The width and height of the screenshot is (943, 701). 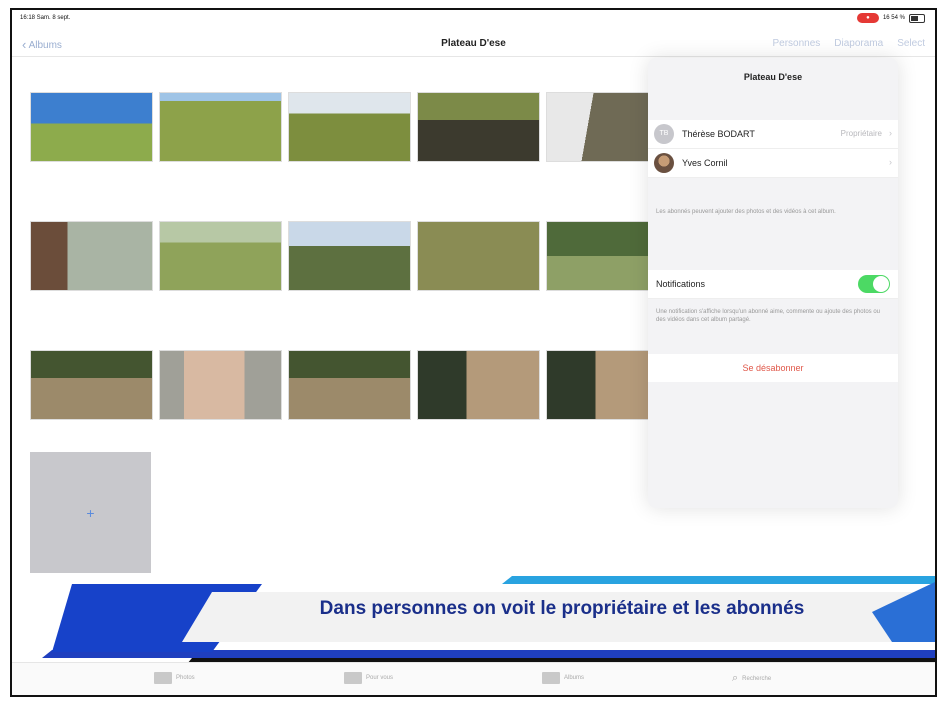 I want to click on slideshow-button: Diaporama, so click(x=858, y=43).